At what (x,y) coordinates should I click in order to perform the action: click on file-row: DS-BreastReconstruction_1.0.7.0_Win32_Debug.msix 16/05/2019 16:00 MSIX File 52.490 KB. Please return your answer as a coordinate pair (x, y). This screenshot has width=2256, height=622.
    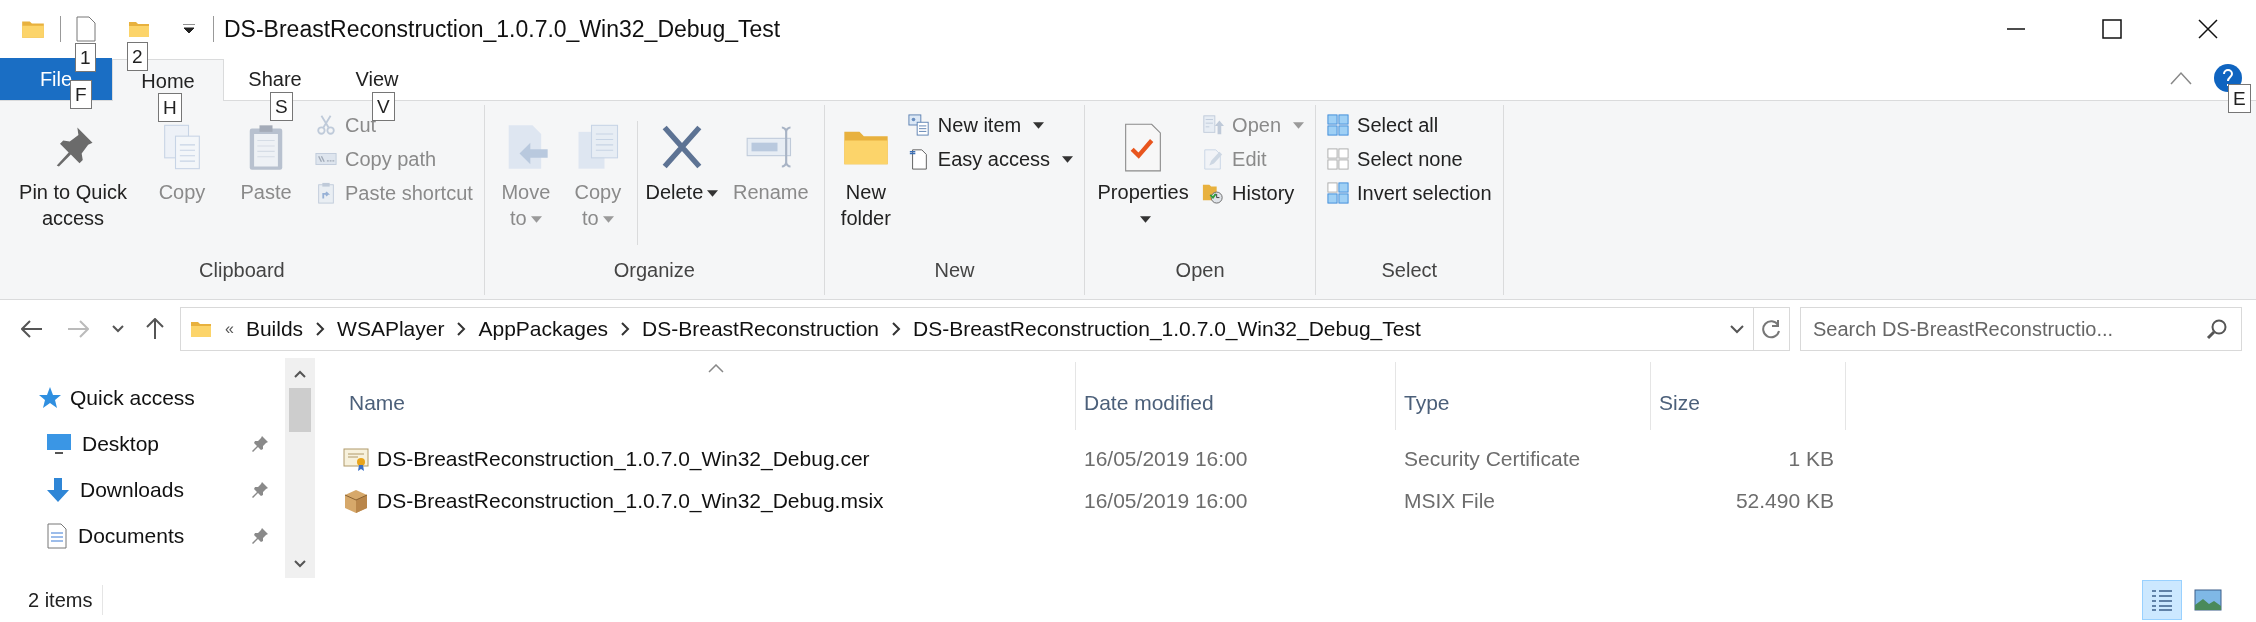
    Looking at the image, I should click on (1093, 501).